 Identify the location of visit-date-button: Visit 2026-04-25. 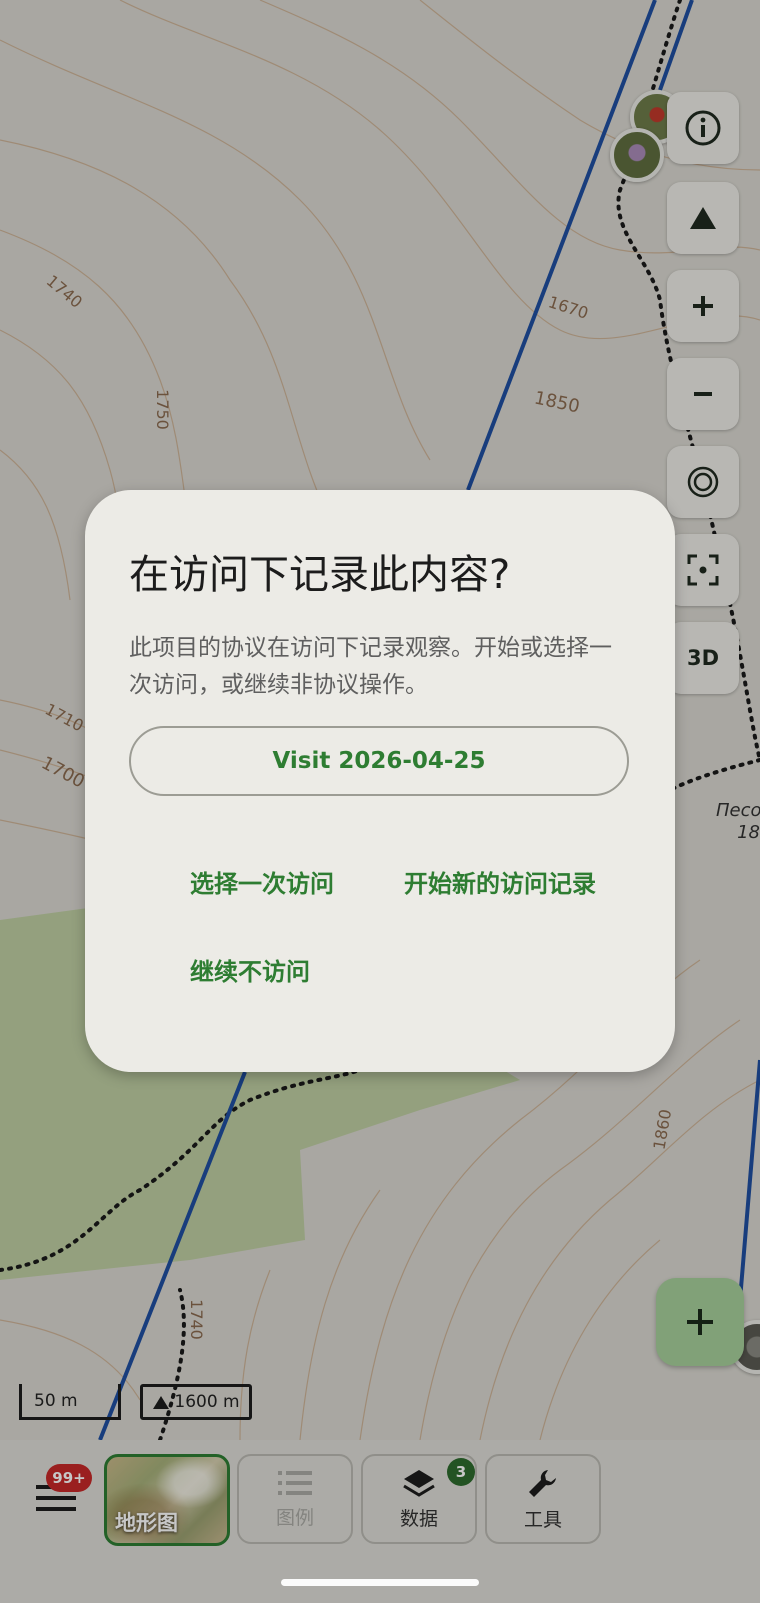
(379, 761).